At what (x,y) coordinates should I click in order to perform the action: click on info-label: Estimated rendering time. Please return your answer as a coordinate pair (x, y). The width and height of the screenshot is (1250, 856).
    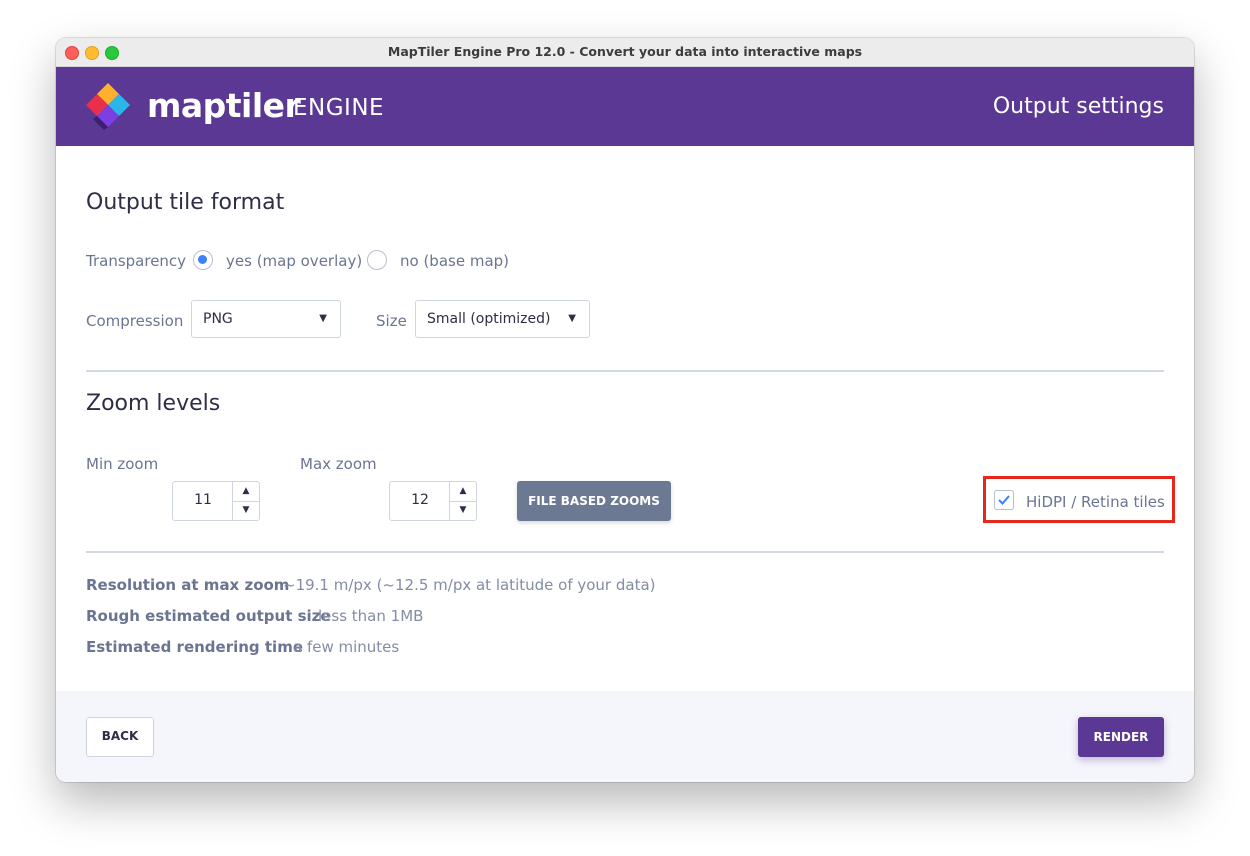
    Looking at the image, I should click on (194, 647).